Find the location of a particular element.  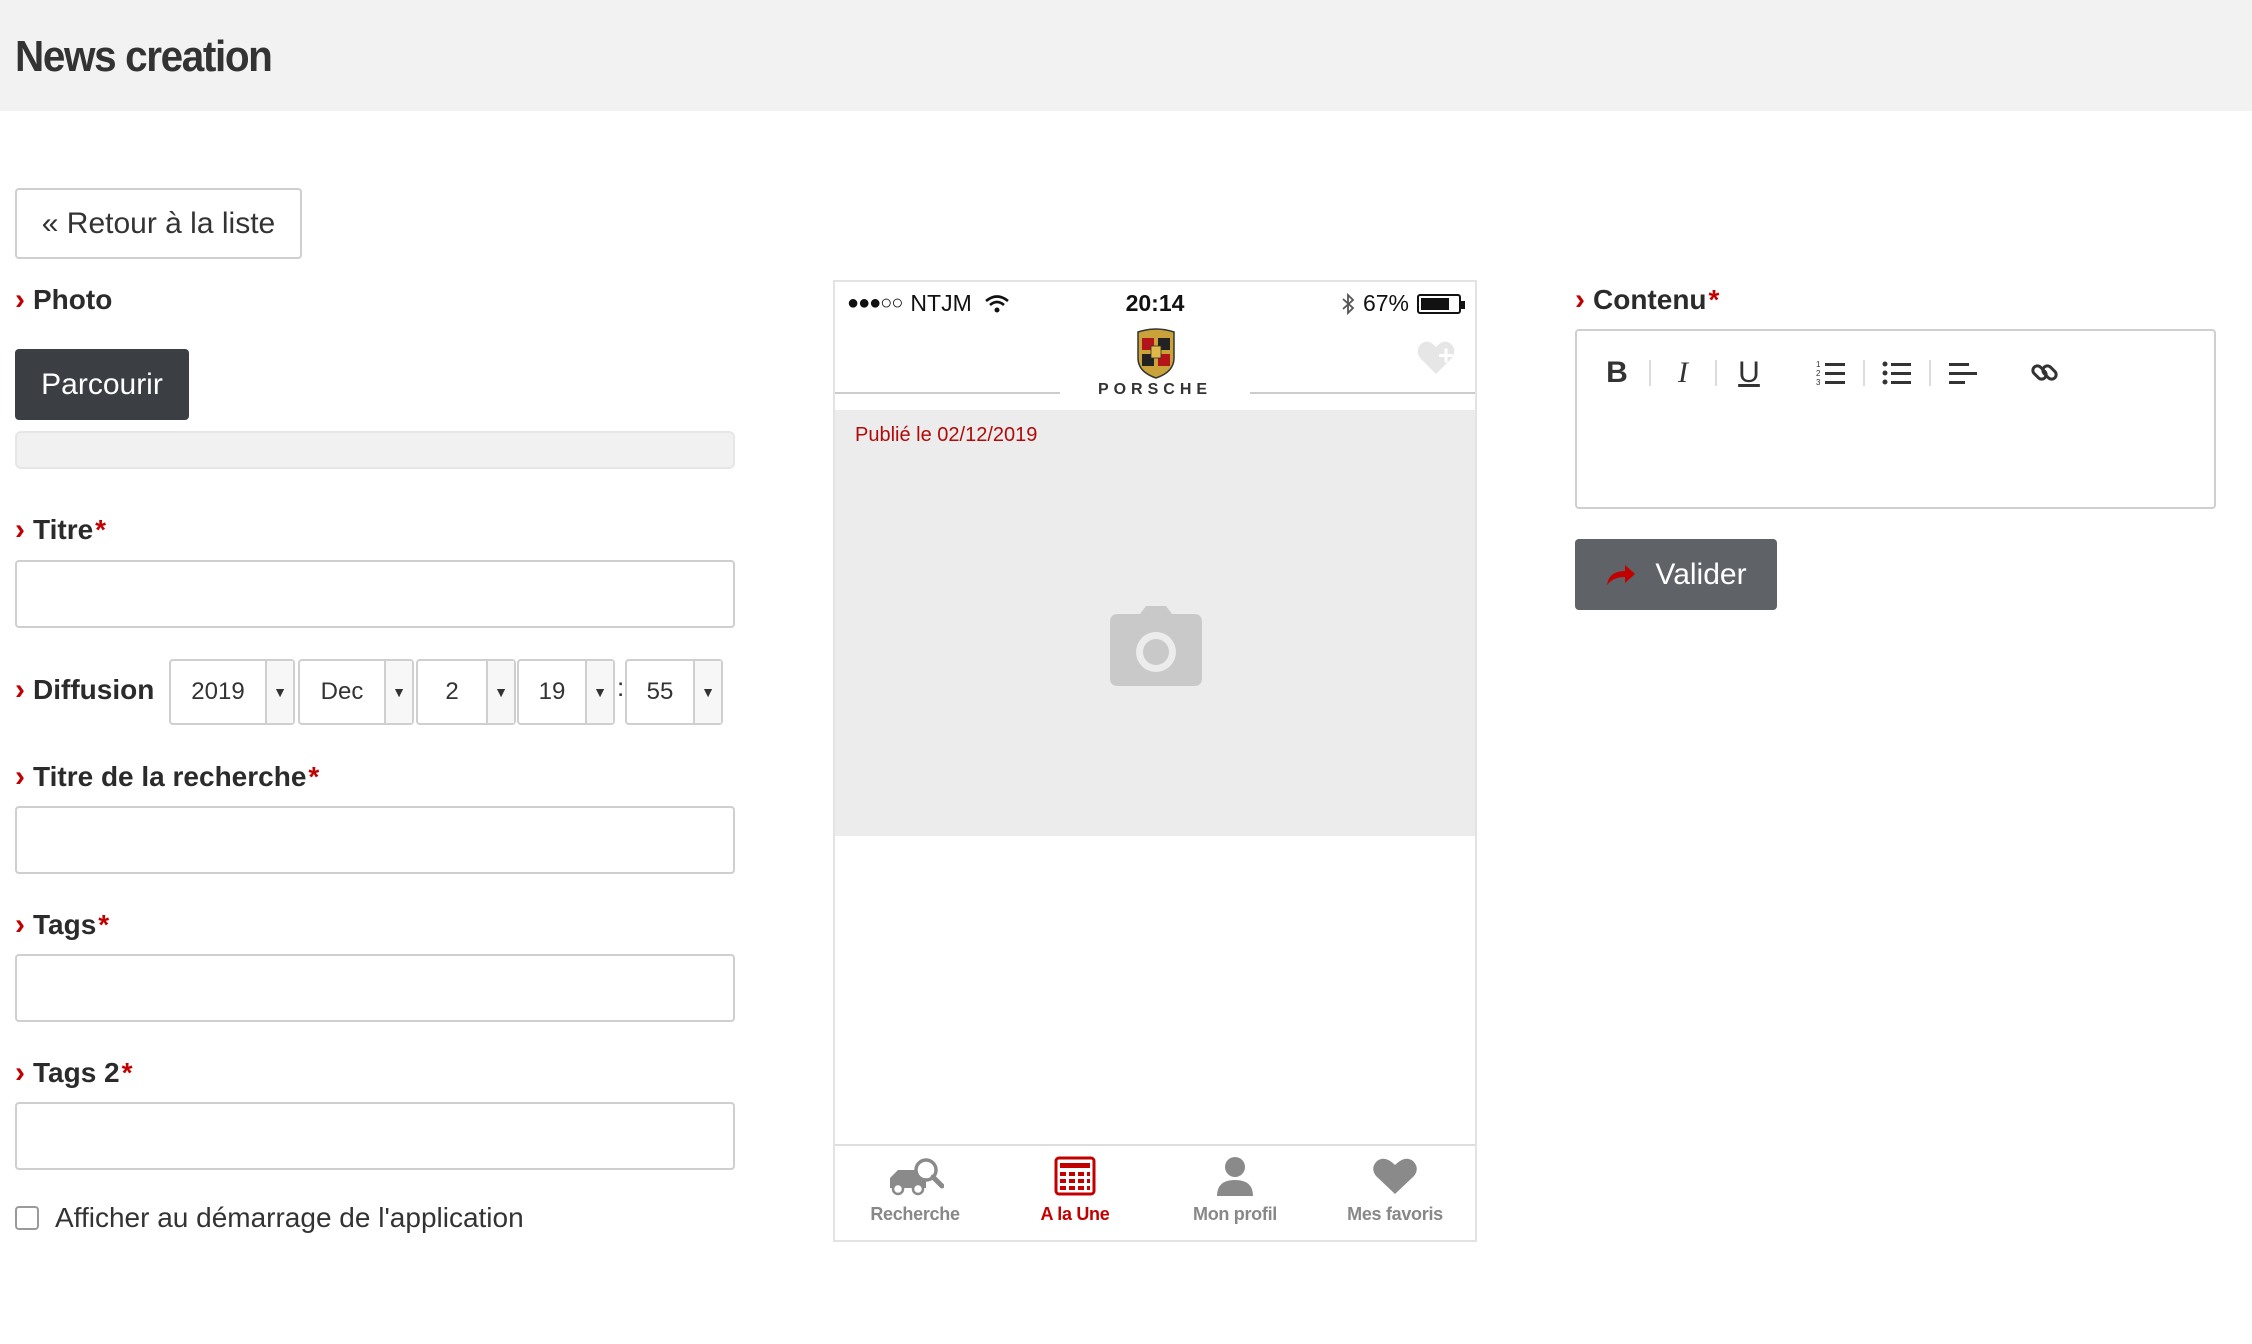

tags2-input is located at coordinates (375, 1136).